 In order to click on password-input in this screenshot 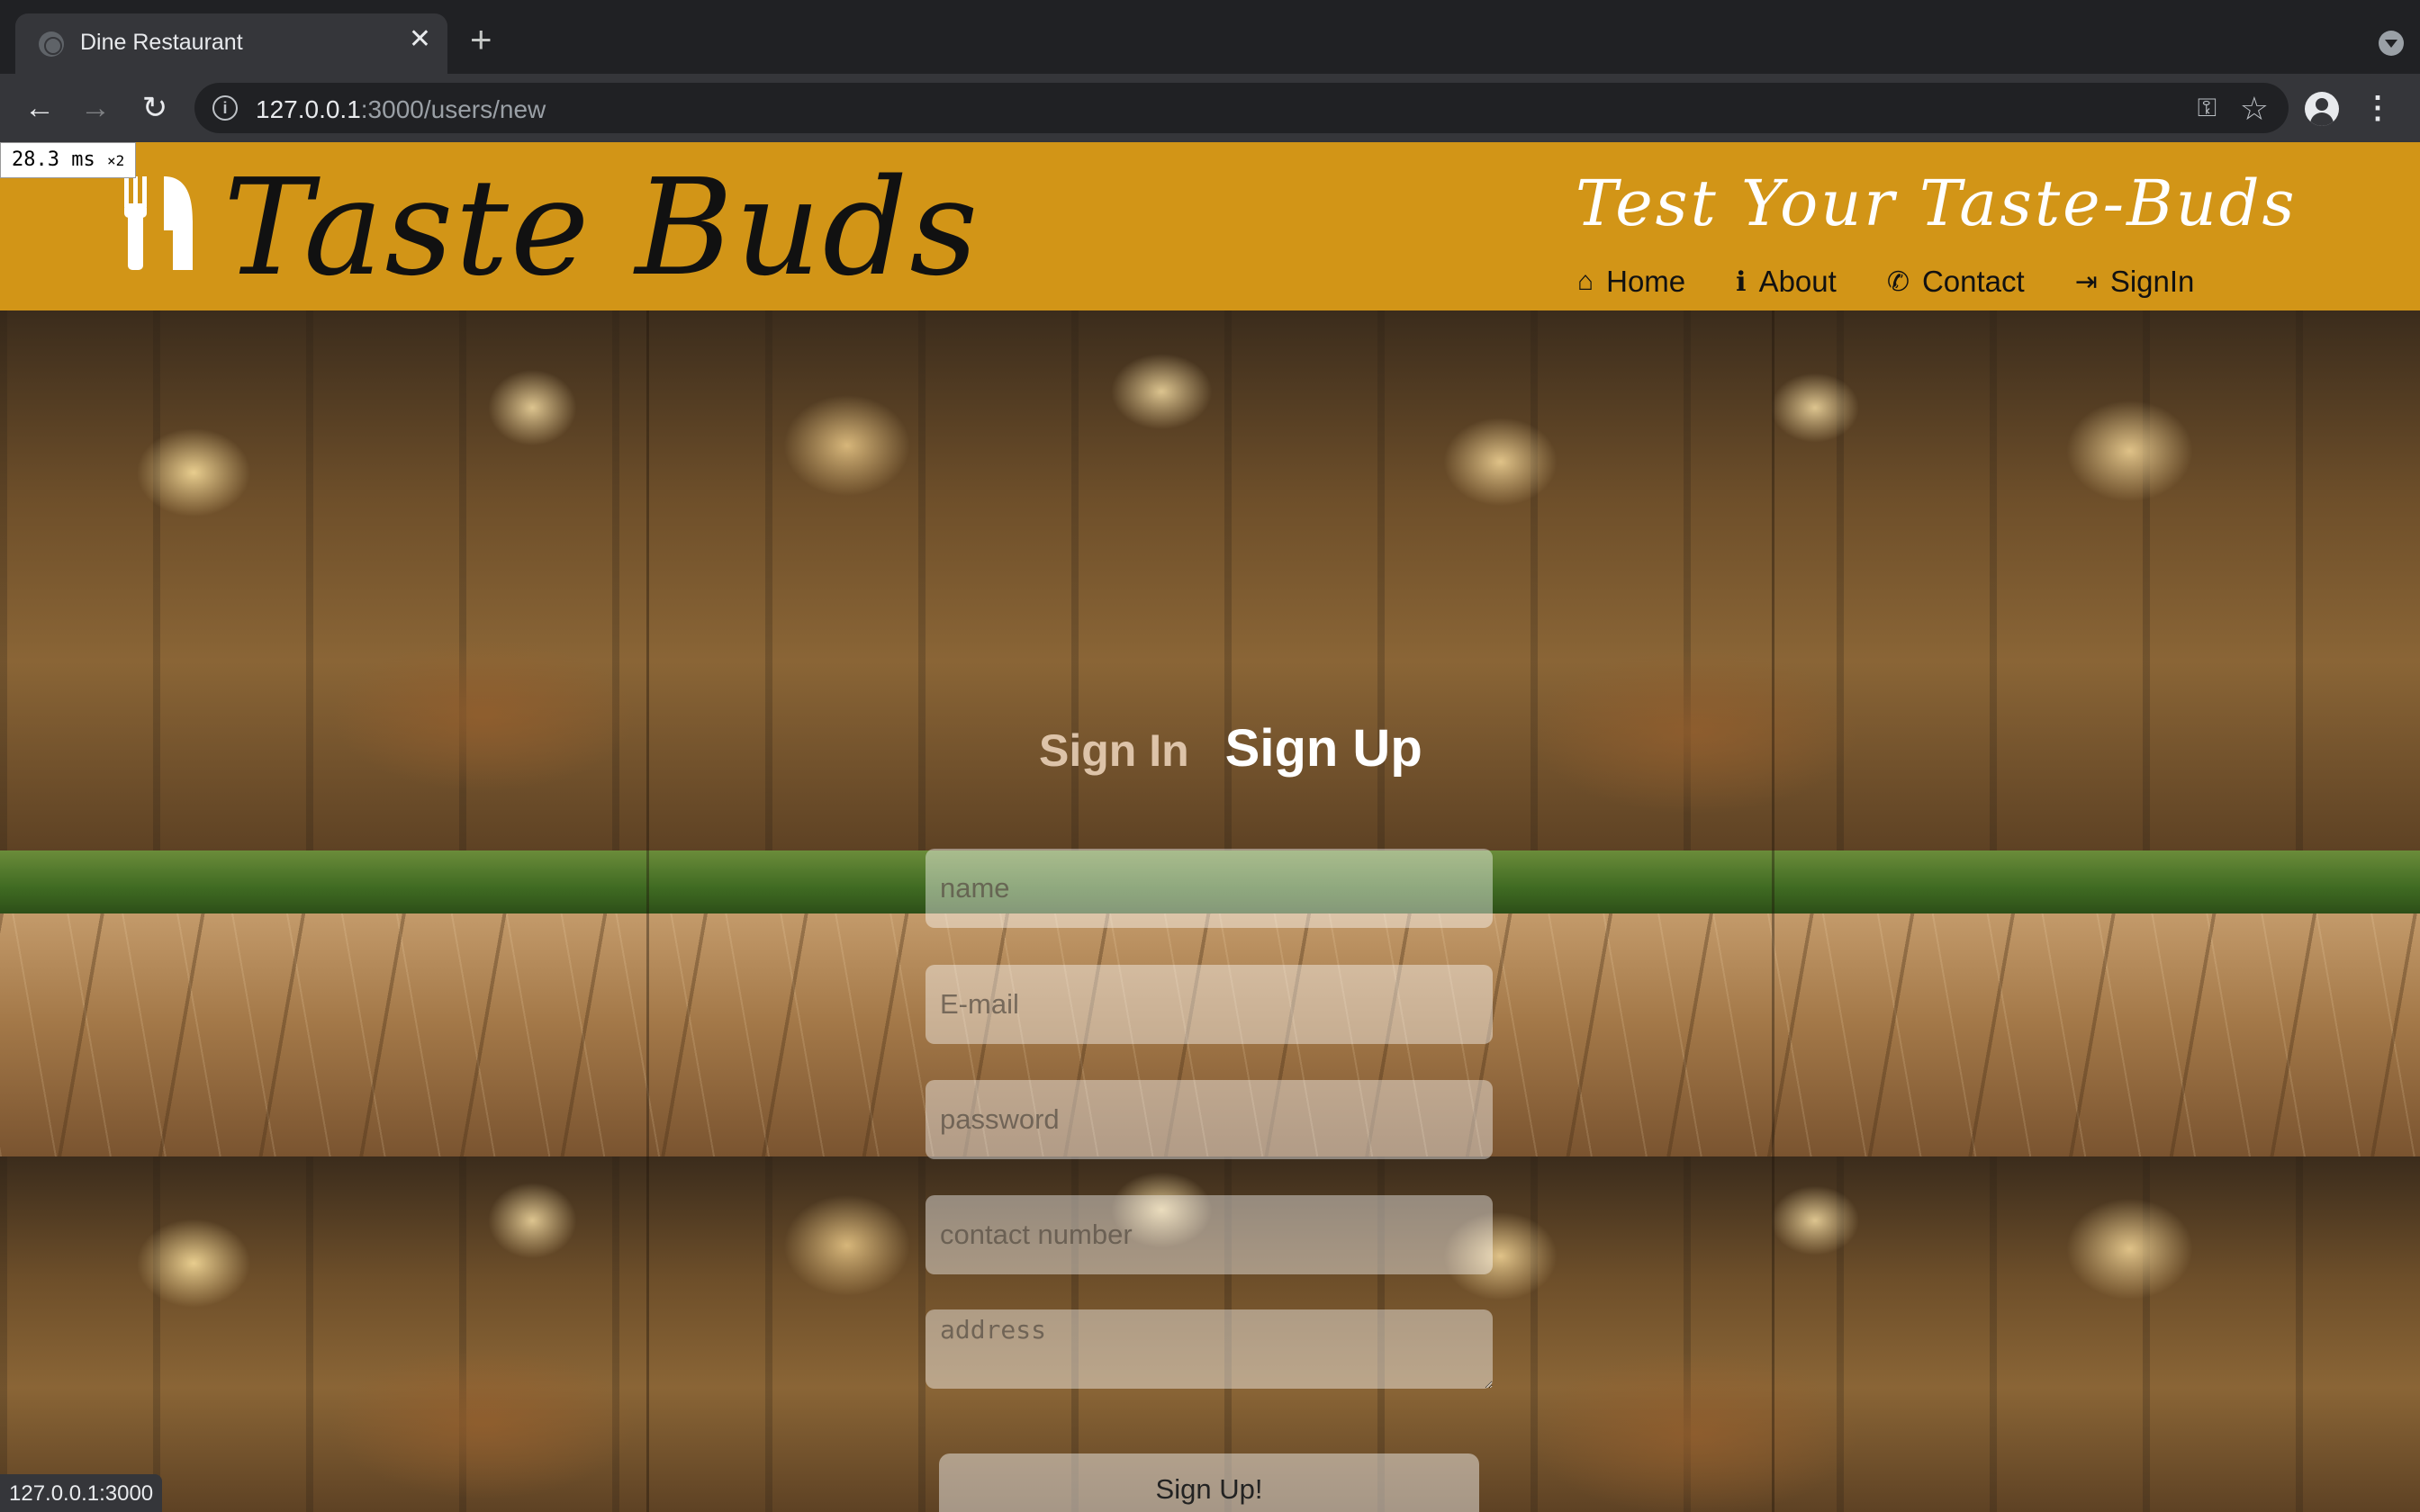, I will do `click(1209, 1119)`.